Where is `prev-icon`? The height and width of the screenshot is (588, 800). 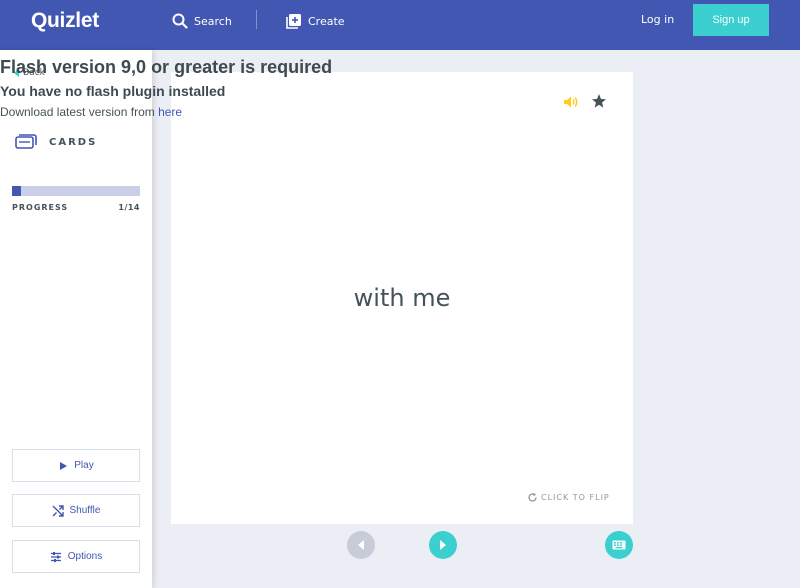 prev-icon is located at coordinates (361, 545).